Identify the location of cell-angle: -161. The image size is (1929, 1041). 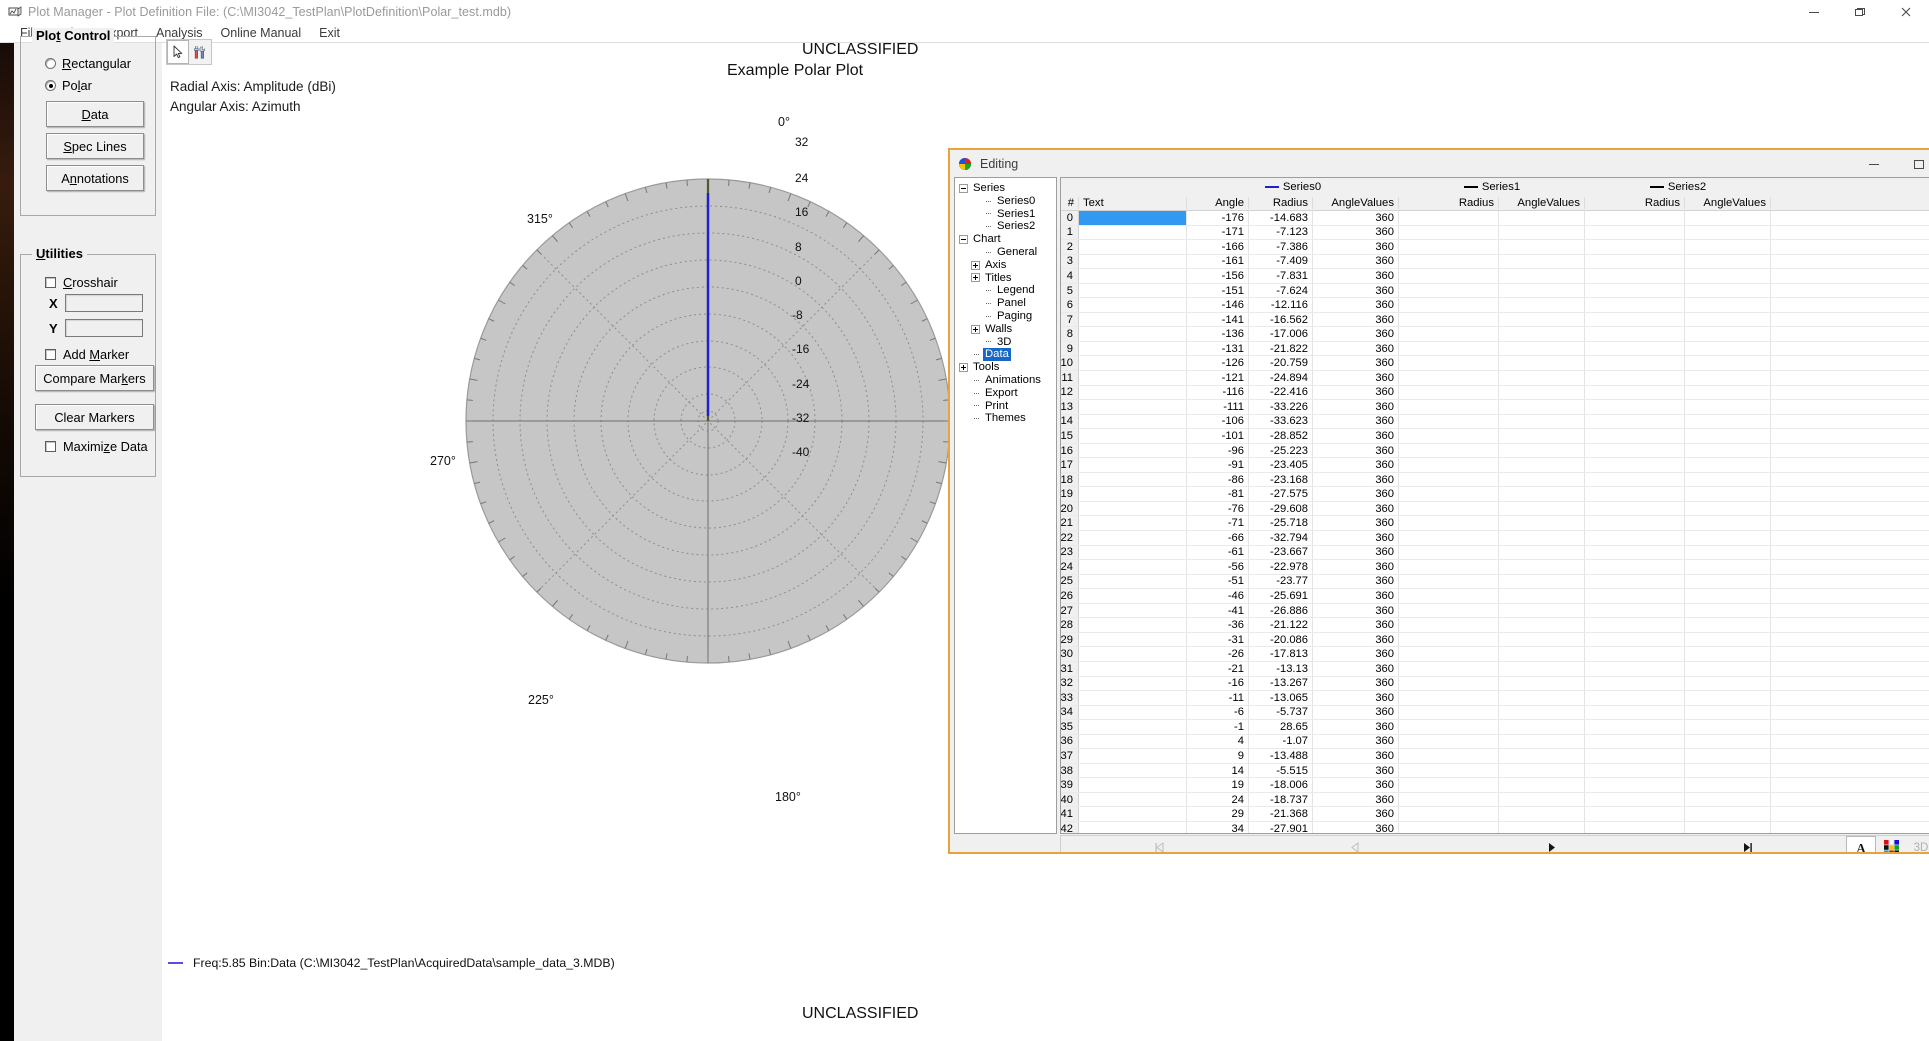
(1218, 261).